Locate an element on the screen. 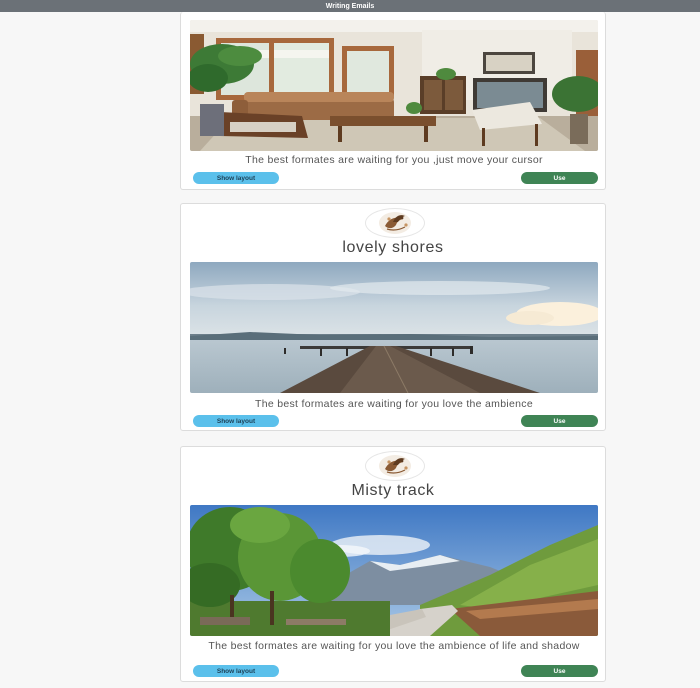 Image resolution: width=700 pixels, height=688 pixels. card-title: lovely shores is located at coordinates (393, 247).